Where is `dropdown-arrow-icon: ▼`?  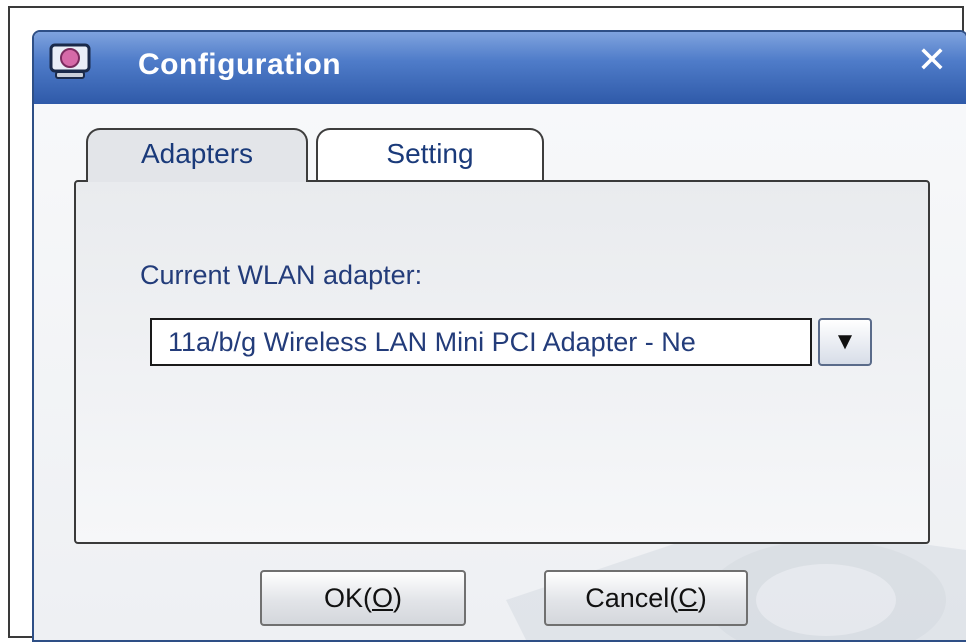
dropdown-arrow-icon: ▼ is located at coordinates (845, 342).